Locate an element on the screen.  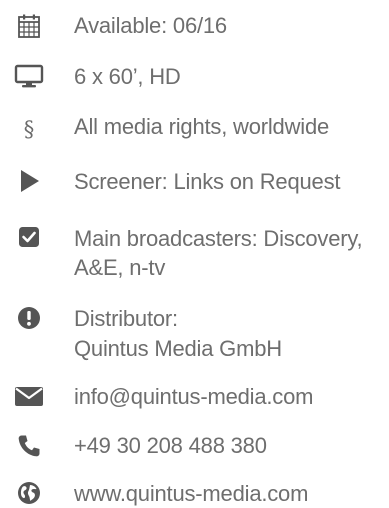
broadcasters-text-line2: A&E, n-tv is located at coordinates (120, 267).